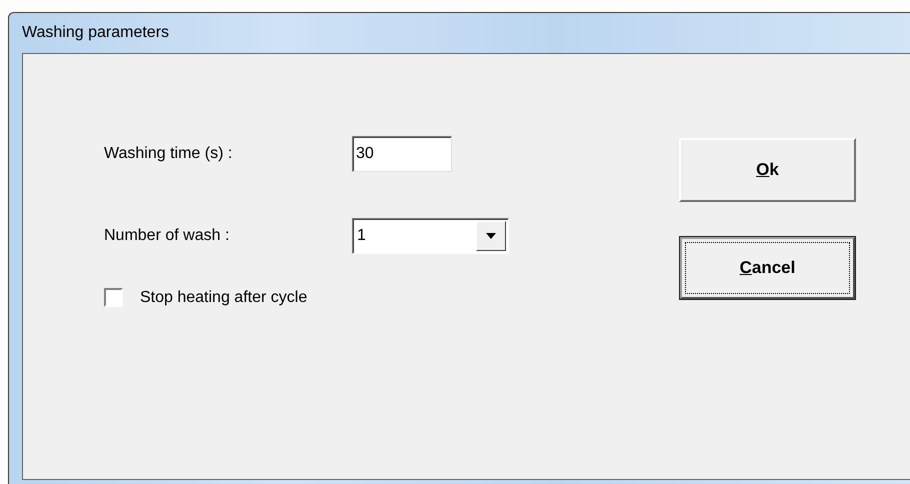 The height and width of the screenshot is (484, 910). I want to click on checkbox-label: Stop heating after cycle, so click(224, 297).